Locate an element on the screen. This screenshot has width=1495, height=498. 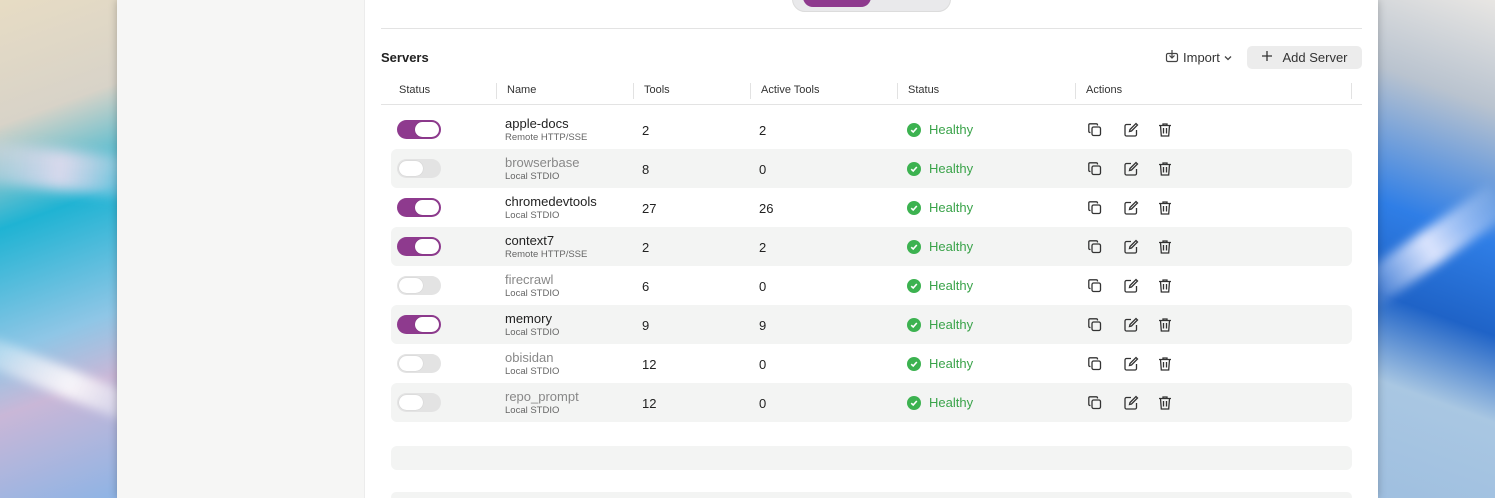
table-row: repo_prompt Local STDIO 12 0 Healthy is located at coordinates (871, 402).